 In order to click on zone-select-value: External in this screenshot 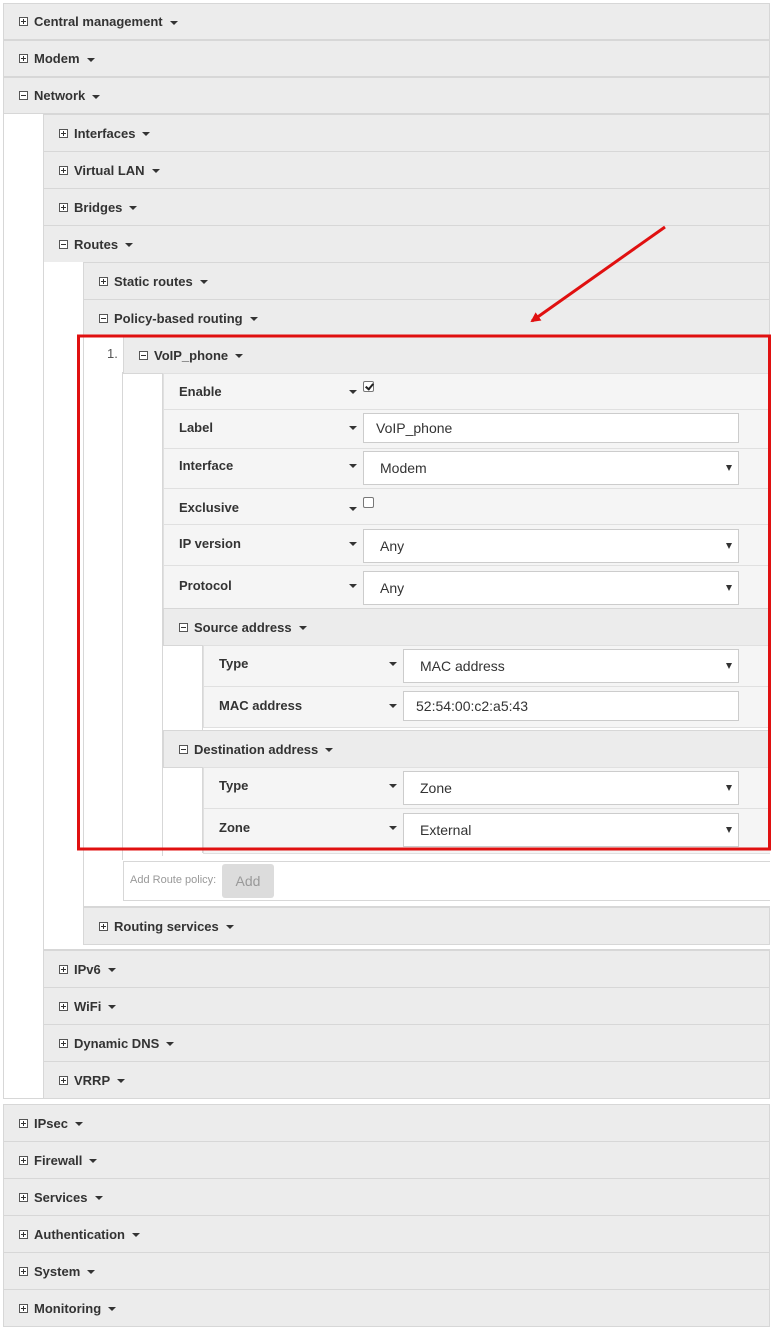, I will do `click(446, 830)`.